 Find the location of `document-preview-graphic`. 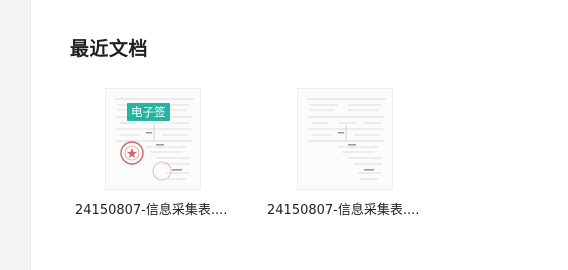

document-preview-graphic is located at coordinates (346, 139).